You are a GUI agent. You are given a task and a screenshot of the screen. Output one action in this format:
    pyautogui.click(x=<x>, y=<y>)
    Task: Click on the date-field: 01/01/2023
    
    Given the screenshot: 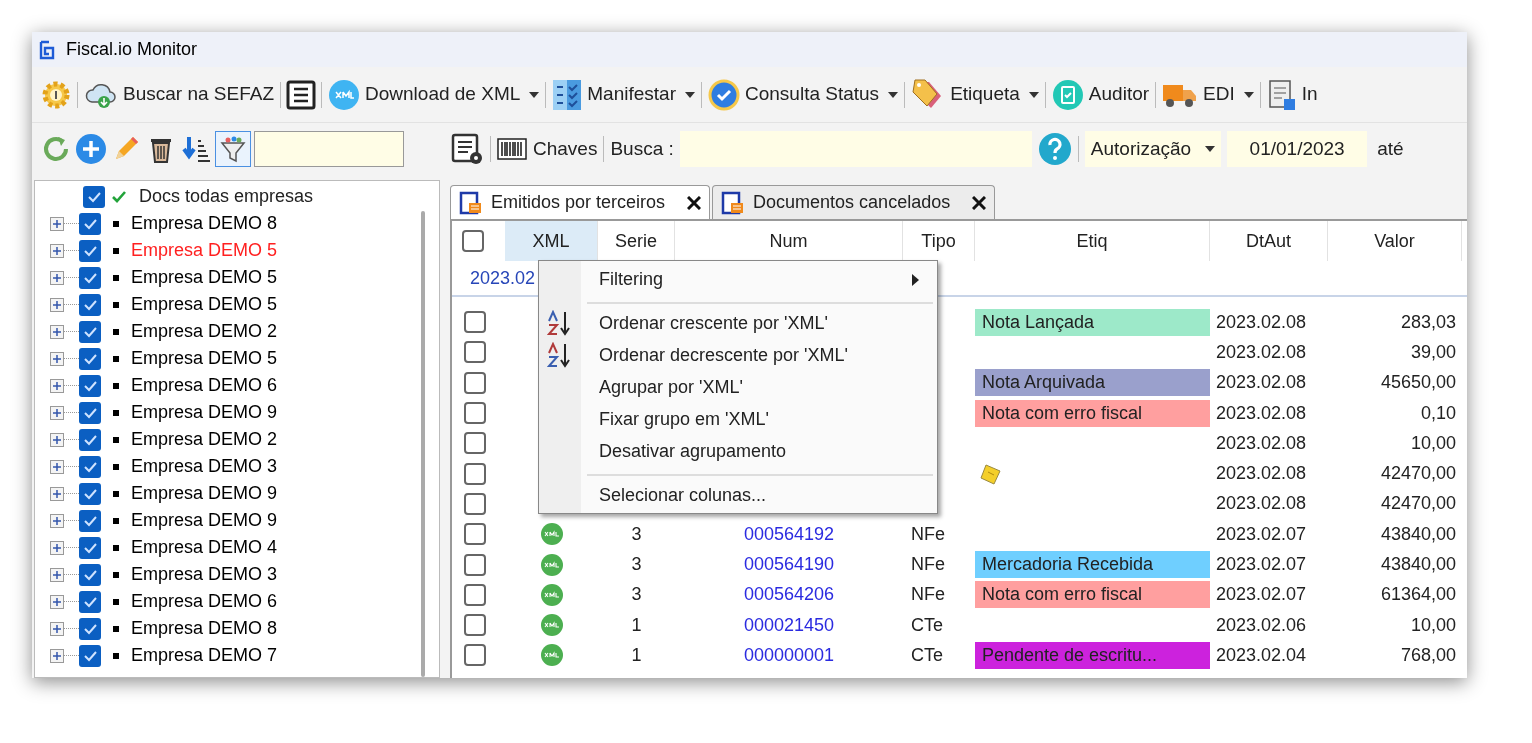 What is the action you would take?
    pyautogui.click(x=1297, y=149)
    